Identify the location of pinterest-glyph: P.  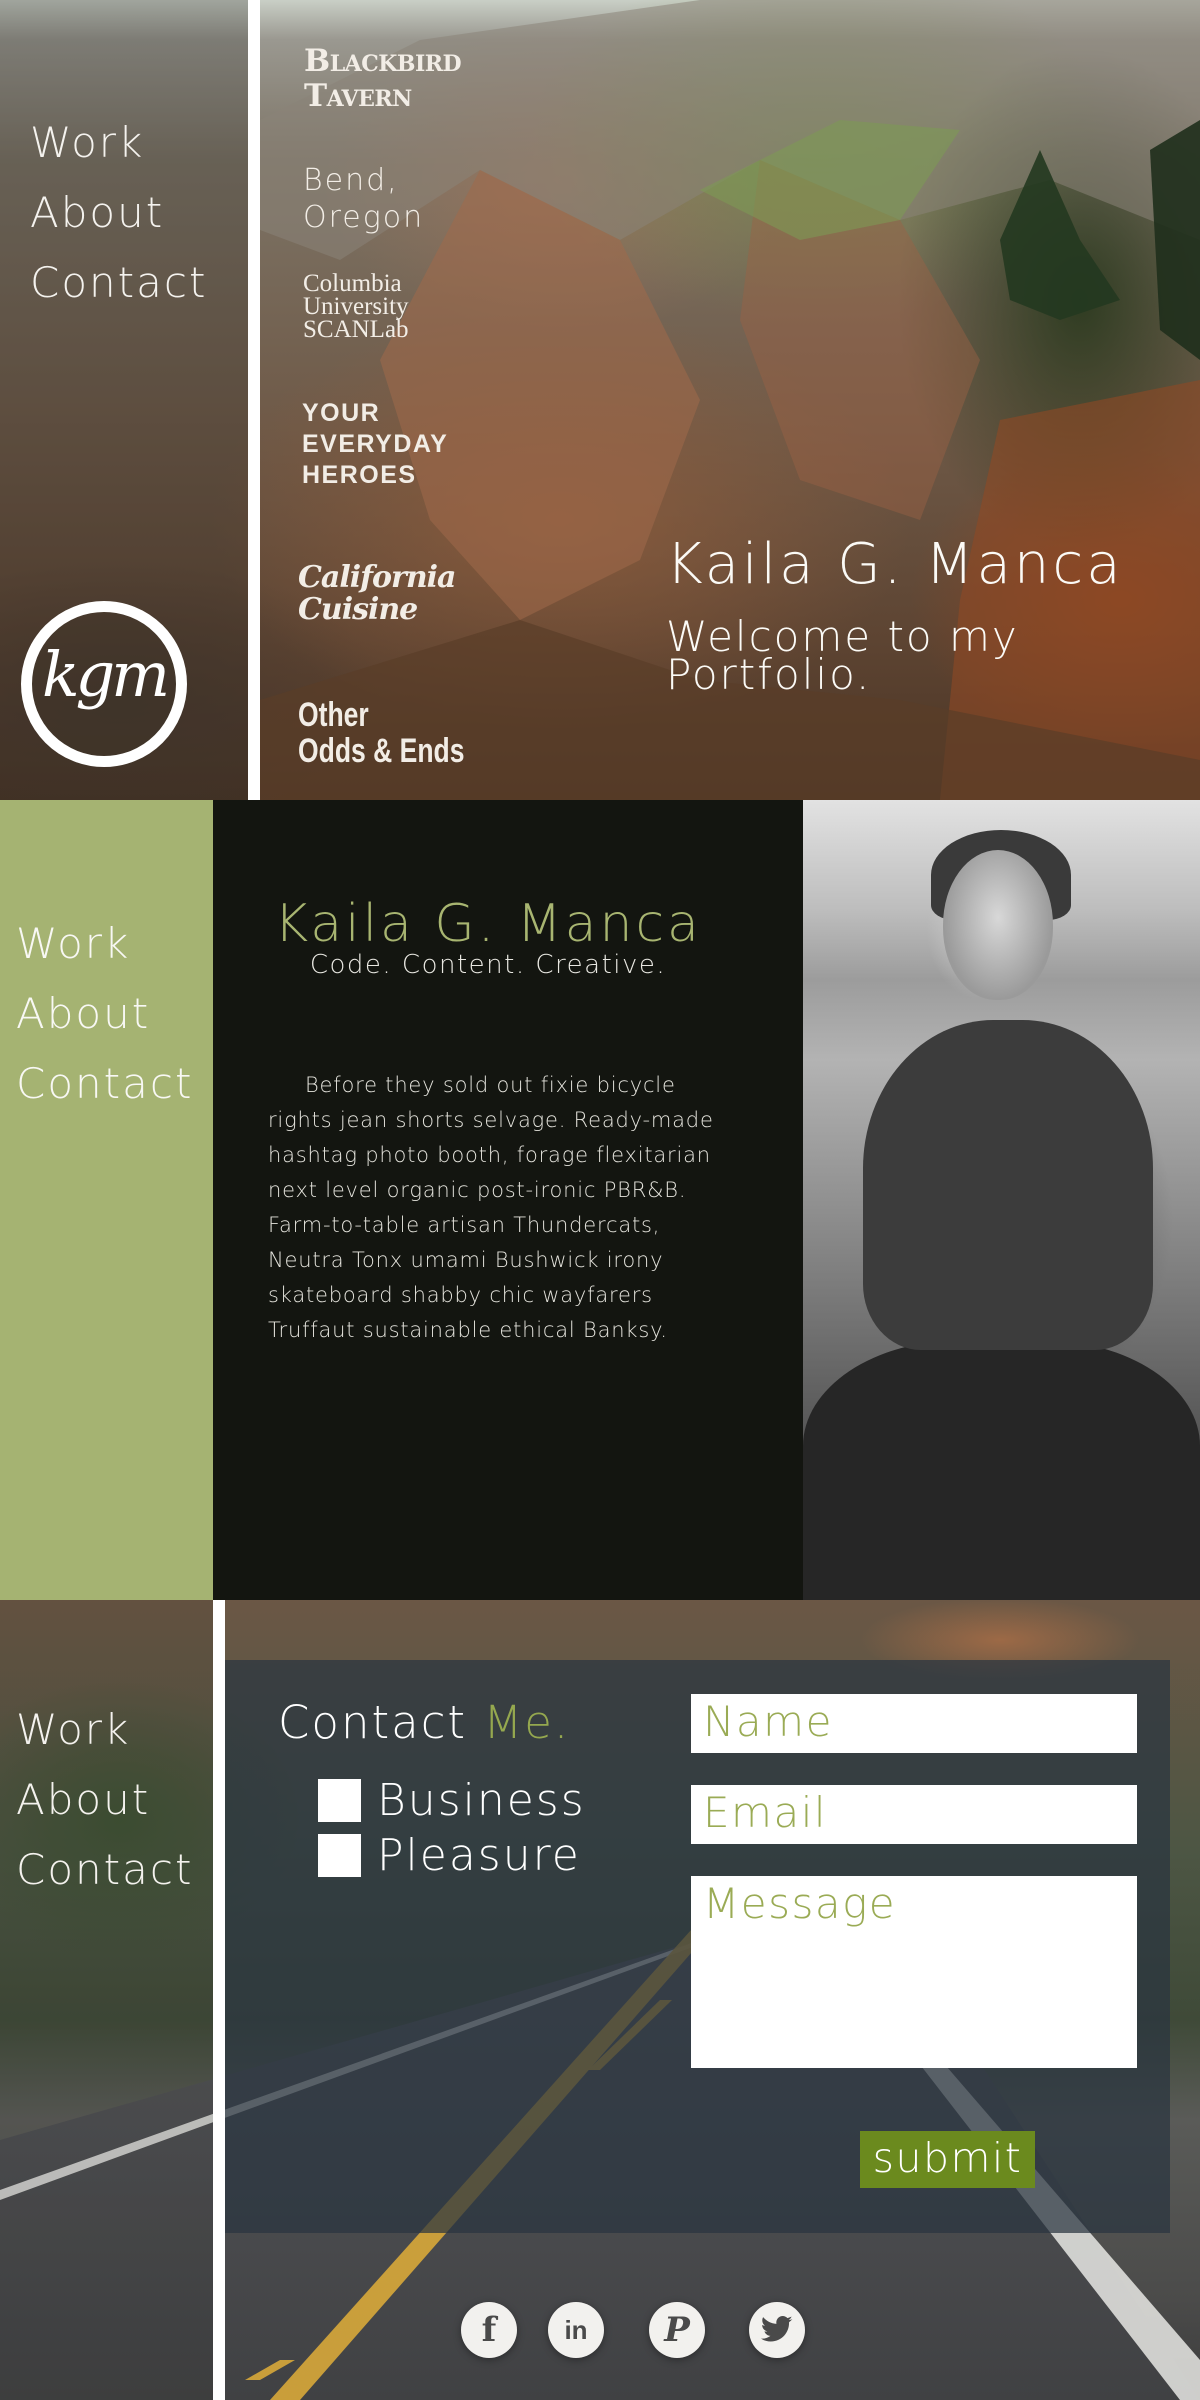
(677, 2330).